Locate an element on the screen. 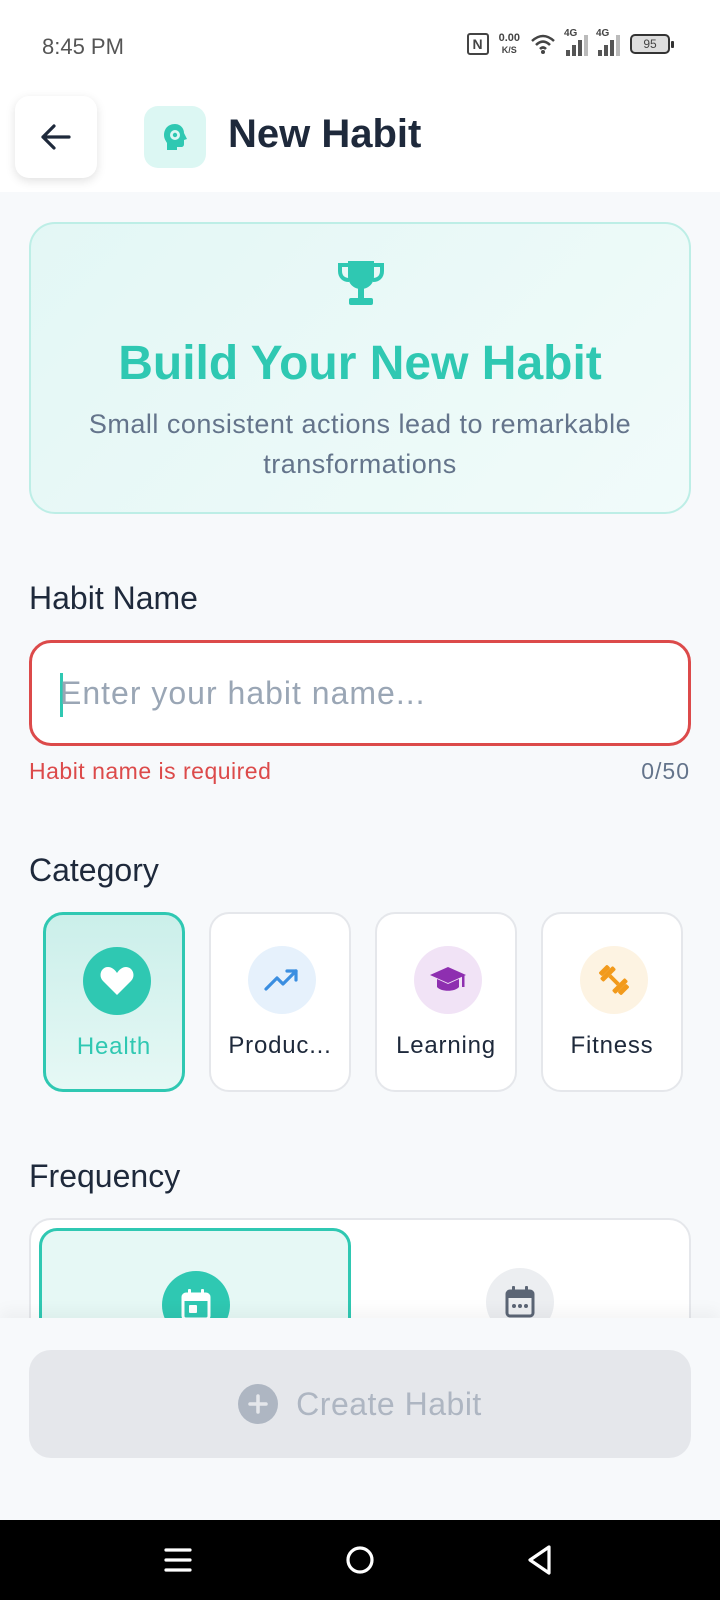 The height and width of the screenshot is (1600, 720). category-fitness: Fitness is located at coordinates (612, 1002).